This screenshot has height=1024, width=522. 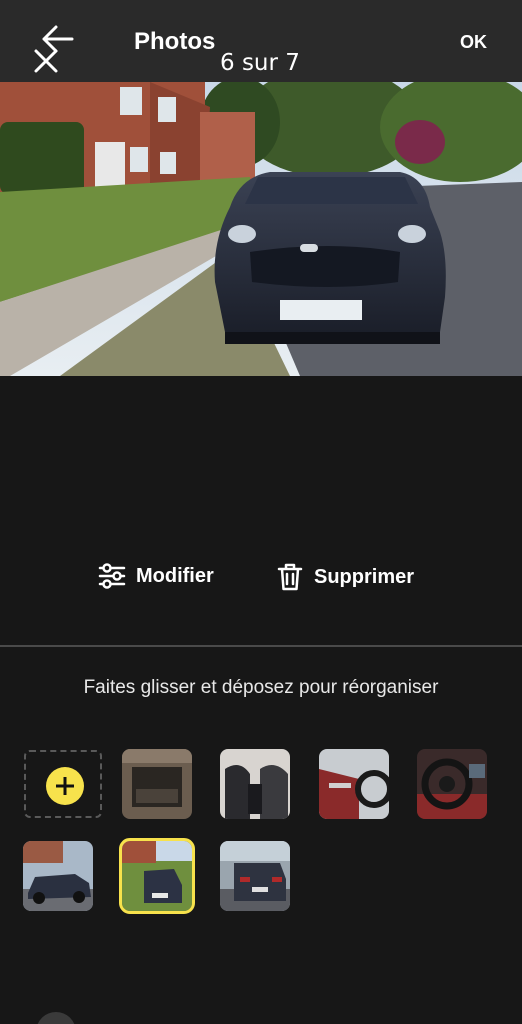 What do you see at coordinates (364, 576) in the screenshot?
I see `delete-label: Supprimer` at bounding box center [364, 576].